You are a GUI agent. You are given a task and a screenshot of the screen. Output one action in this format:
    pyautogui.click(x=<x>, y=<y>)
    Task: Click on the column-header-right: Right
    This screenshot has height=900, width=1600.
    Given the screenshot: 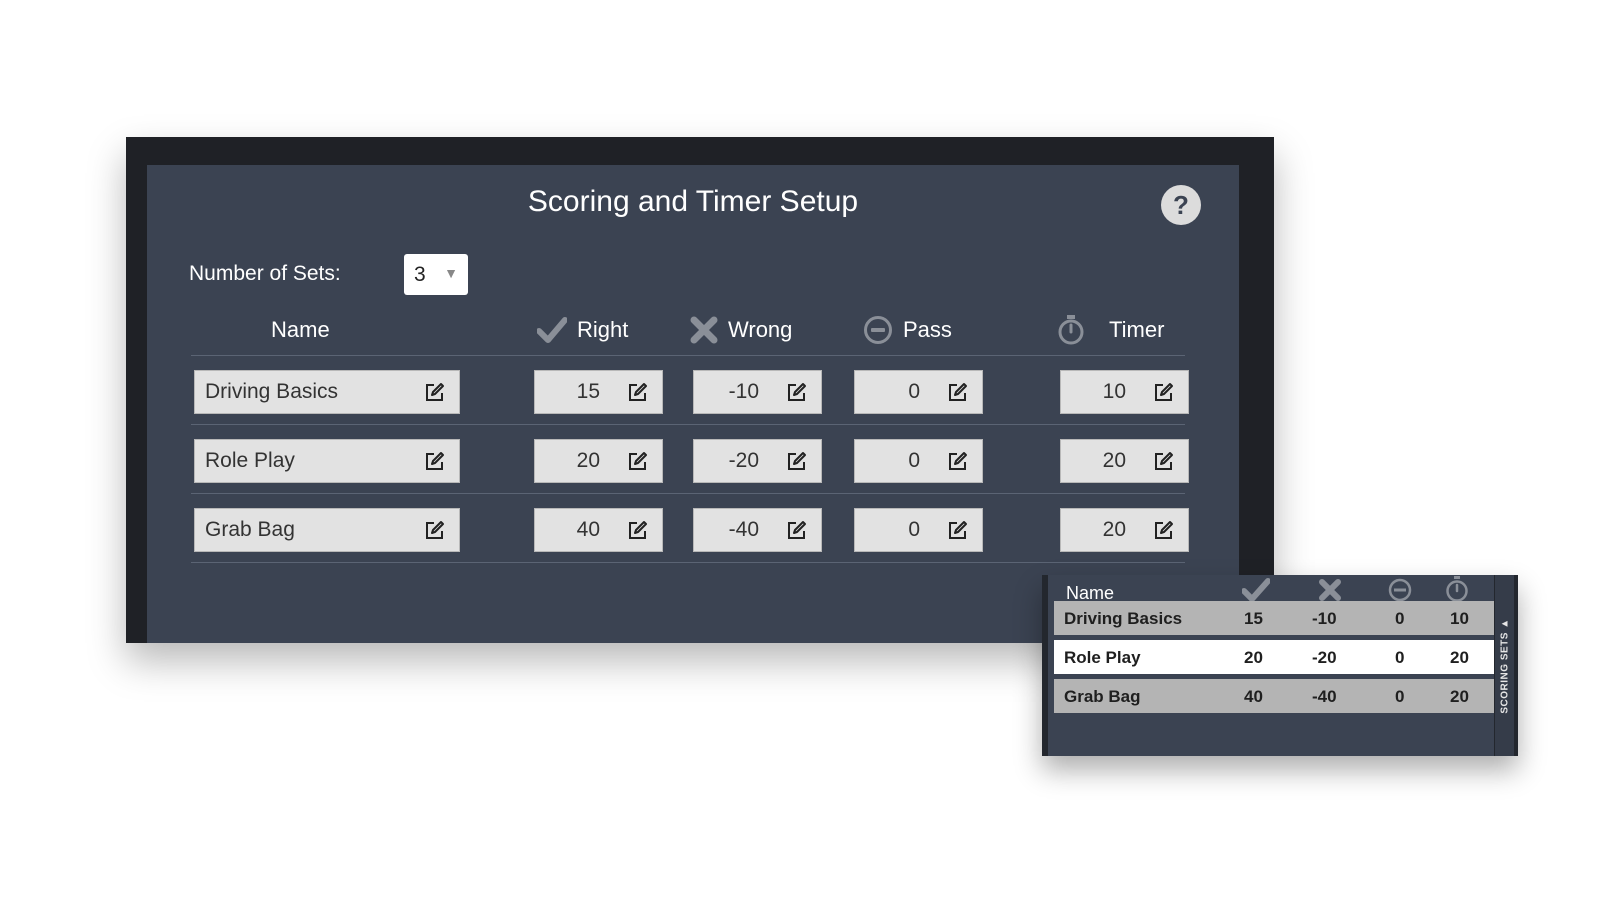 What is the action you would take?
    pyautogui.click(x=582, y=330)
    